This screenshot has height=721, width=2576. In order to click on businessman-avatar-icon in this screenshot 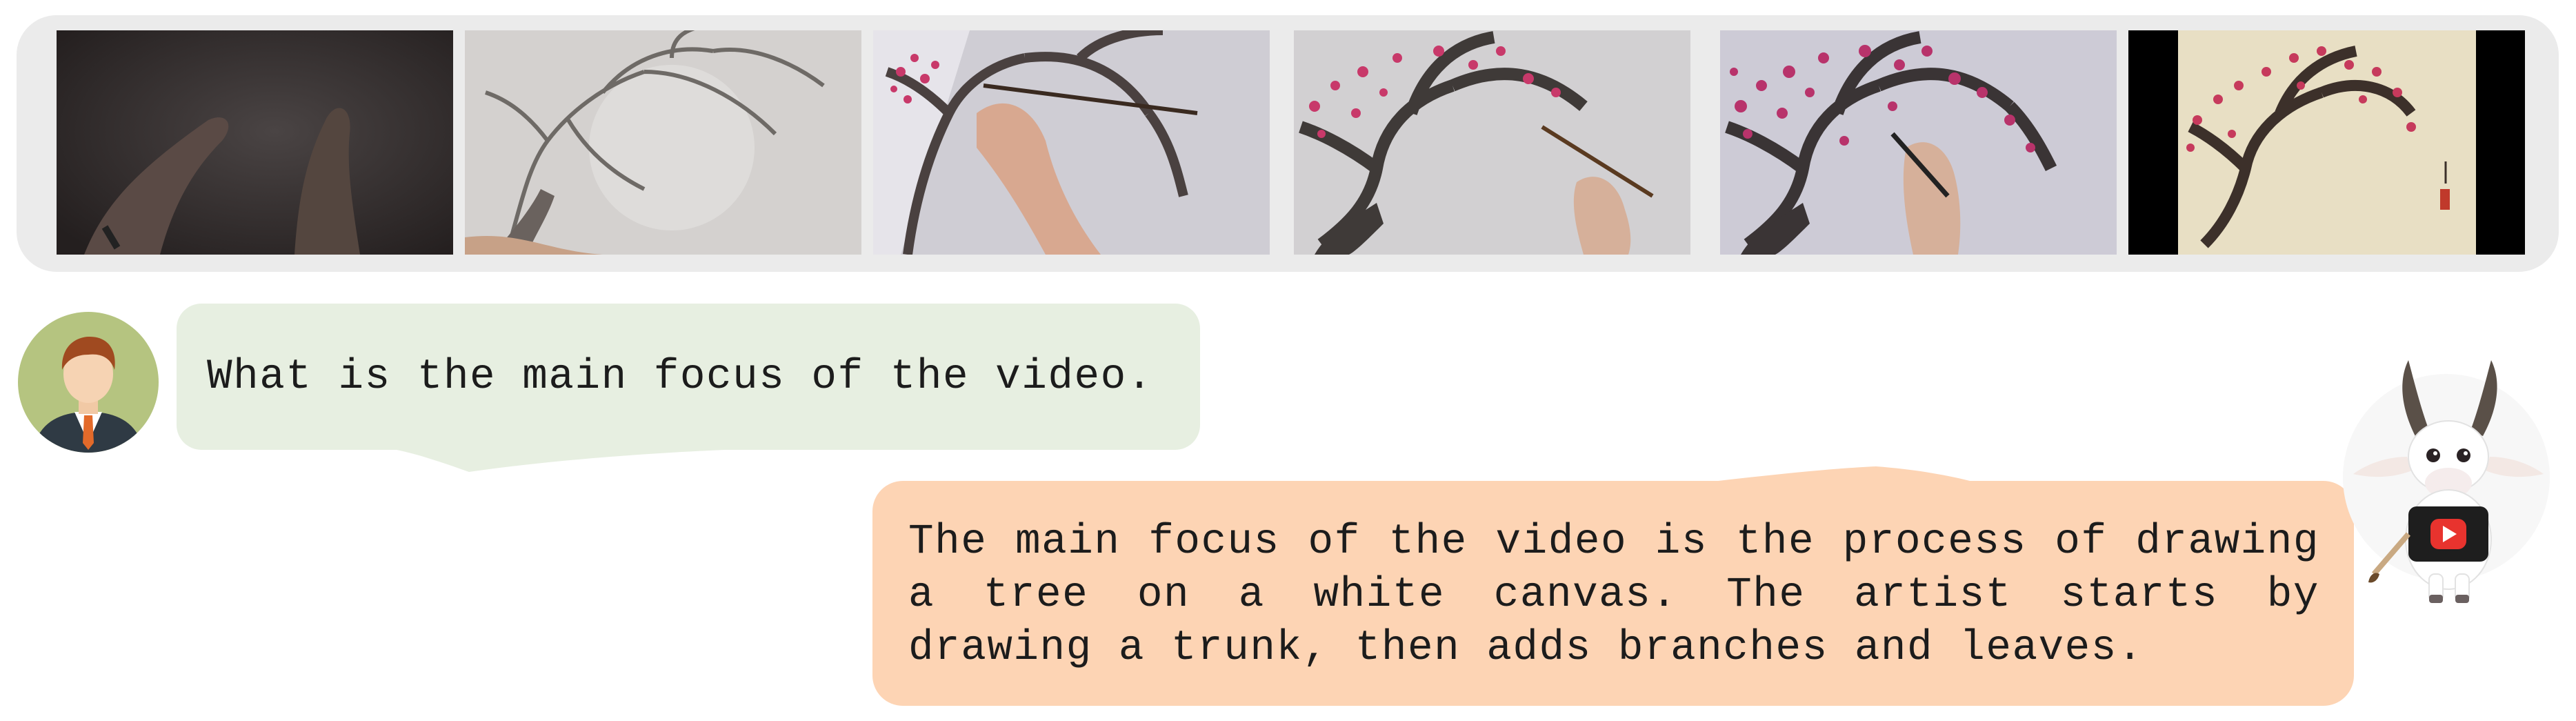, I will do `click(88, 383)`.